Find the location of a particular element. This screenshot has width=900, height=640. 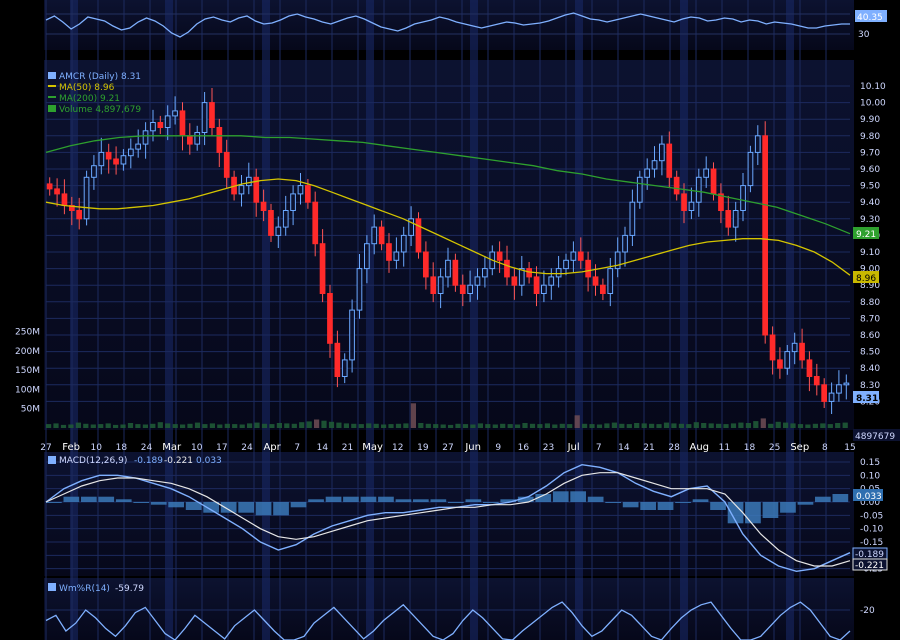

macd-tick-label: 0.10 is located at coordinates (870, 476).